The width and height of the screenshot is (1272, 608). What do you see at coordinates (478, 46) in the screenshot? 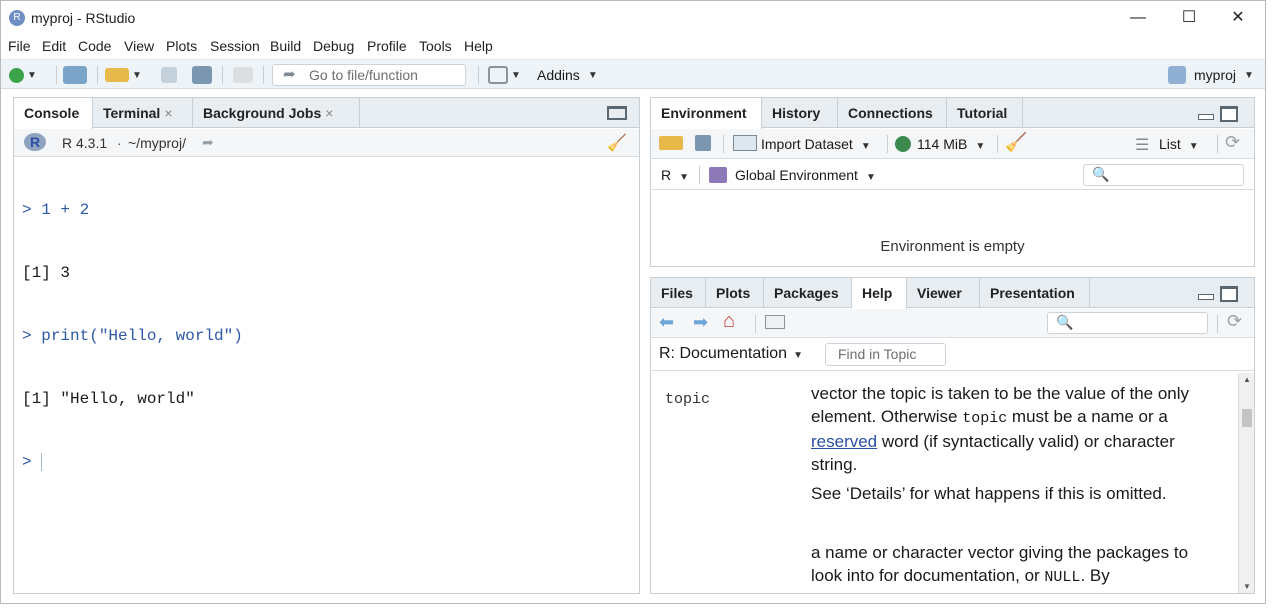
I see `menu-help: Help` at bounding box center [478, 46].